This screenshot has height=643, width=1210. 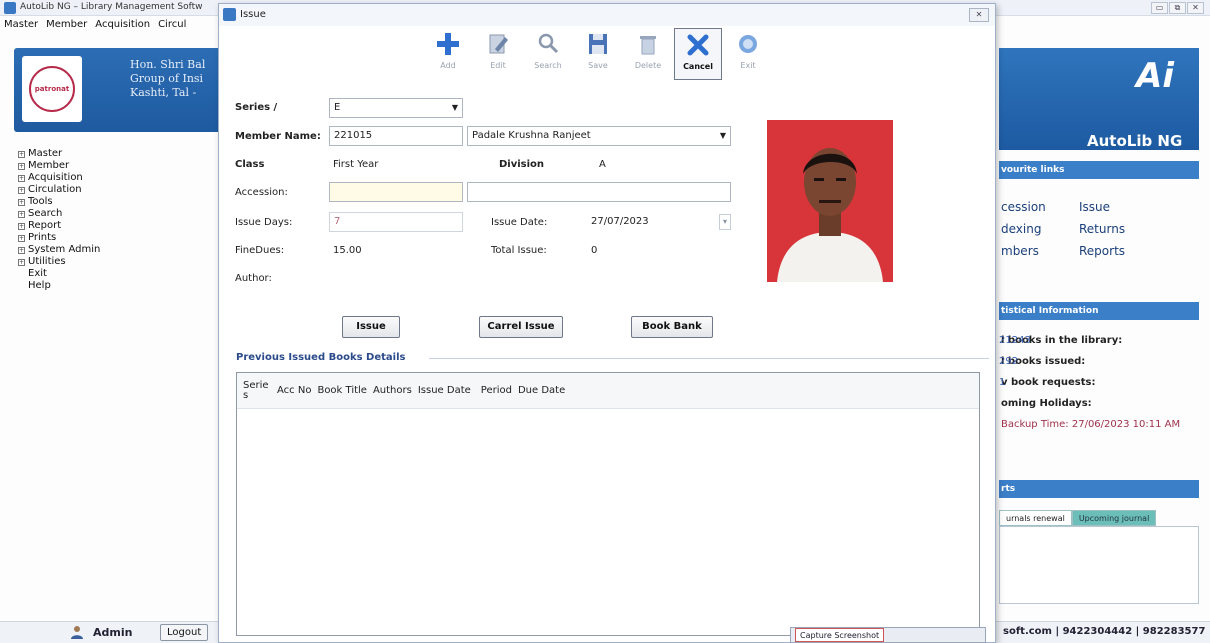 I want to click on link-issue: Issue, so click(x=1094, y=207).